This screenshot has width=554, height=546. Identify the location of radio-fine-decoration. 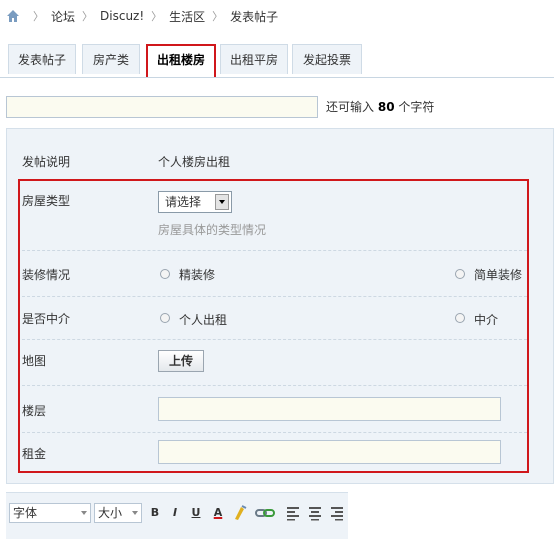
(165, 274).